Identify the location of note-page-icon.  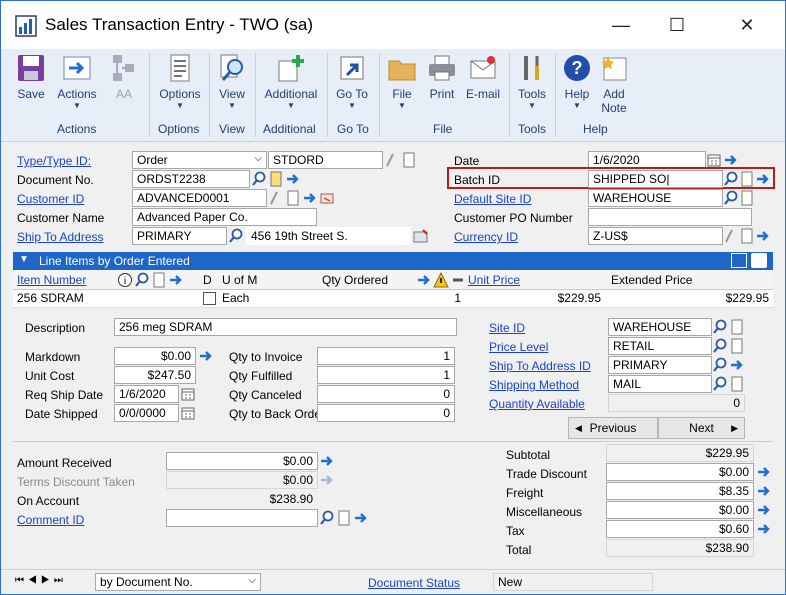
(276, 179).